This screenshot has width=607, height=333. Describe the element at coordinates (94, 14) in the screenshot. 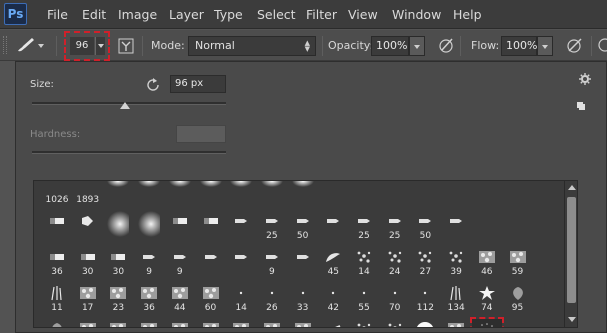

I see `menu-edit: Edit` at that location.